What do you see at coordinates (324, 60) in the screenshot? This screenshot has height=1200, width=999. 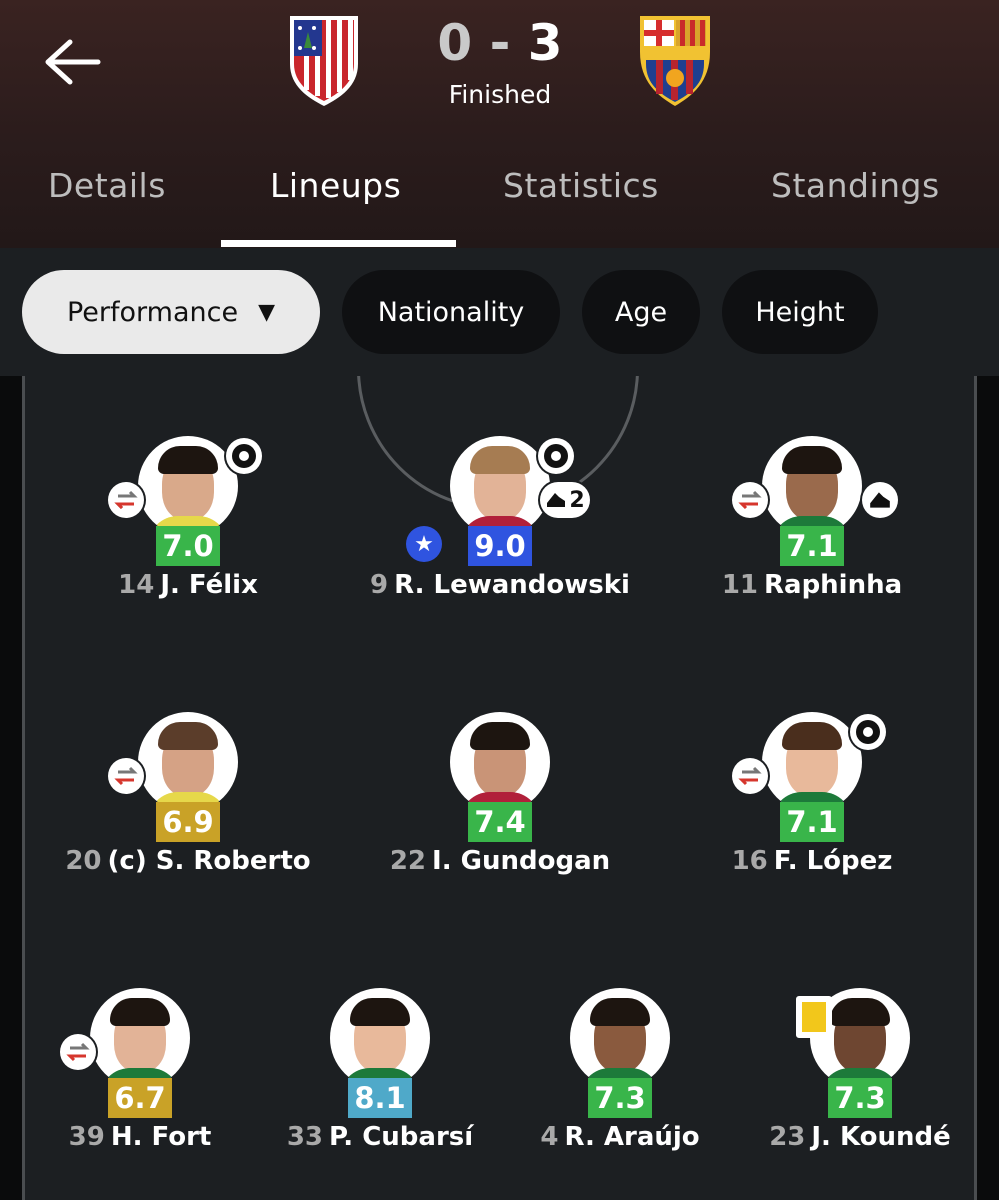 I see `atletico-crest-icon` at bounding box center [324, 60].